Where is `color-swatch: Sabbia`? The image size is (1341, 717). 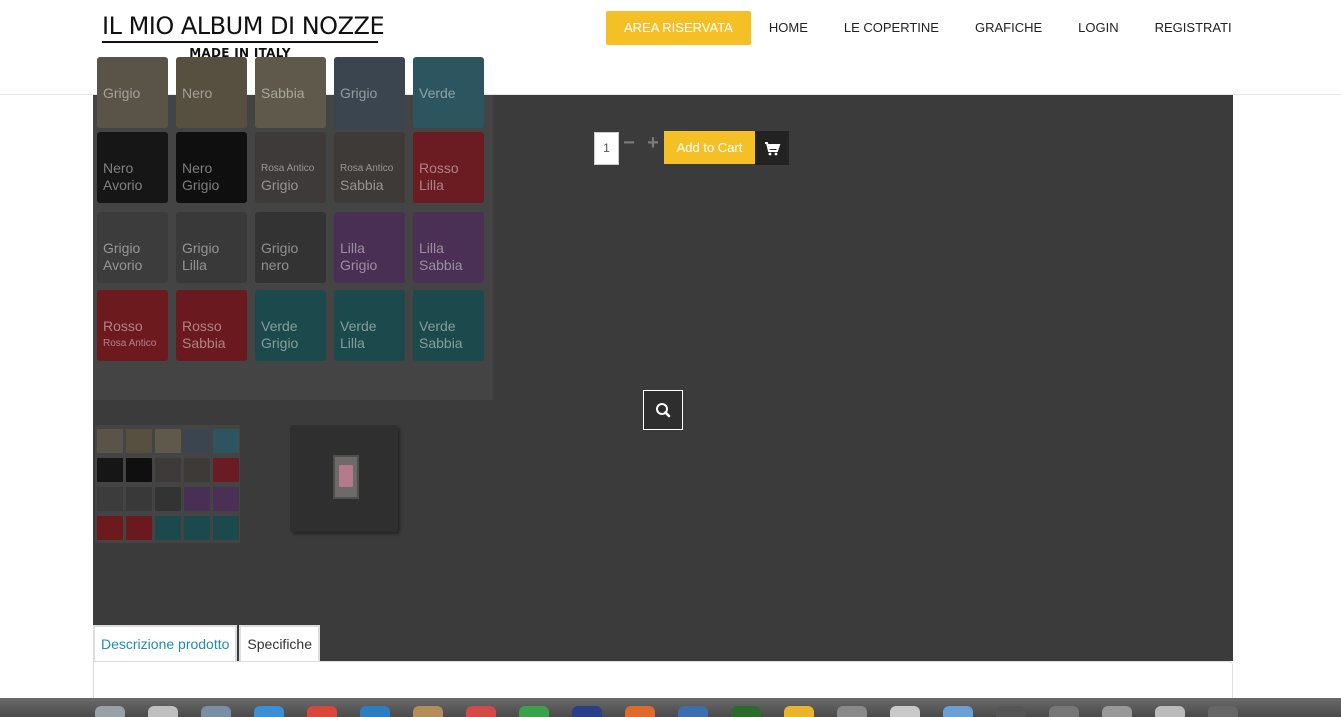
color-swatch: Sabbia is located at coordinates (290, 92).